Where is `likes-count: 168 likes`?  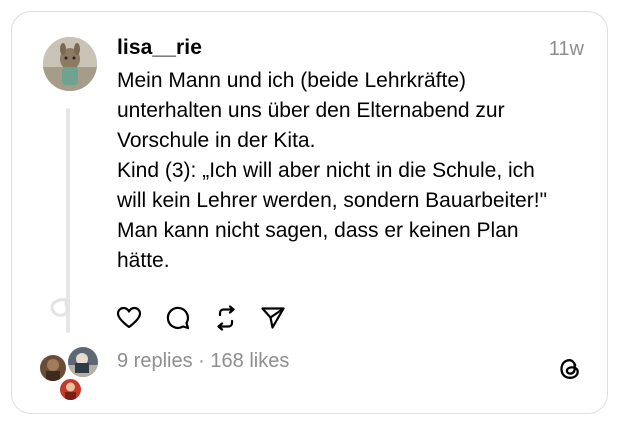
likes-count: 168 likes is located at coordinates (249, 361).